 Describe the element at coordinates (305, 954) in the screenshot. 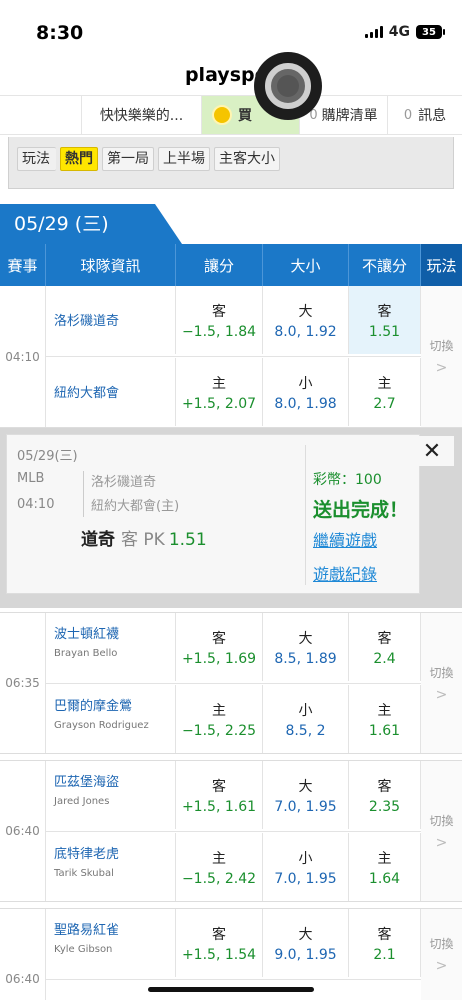

I see `total-value: 9.0, 1.95` at that location.